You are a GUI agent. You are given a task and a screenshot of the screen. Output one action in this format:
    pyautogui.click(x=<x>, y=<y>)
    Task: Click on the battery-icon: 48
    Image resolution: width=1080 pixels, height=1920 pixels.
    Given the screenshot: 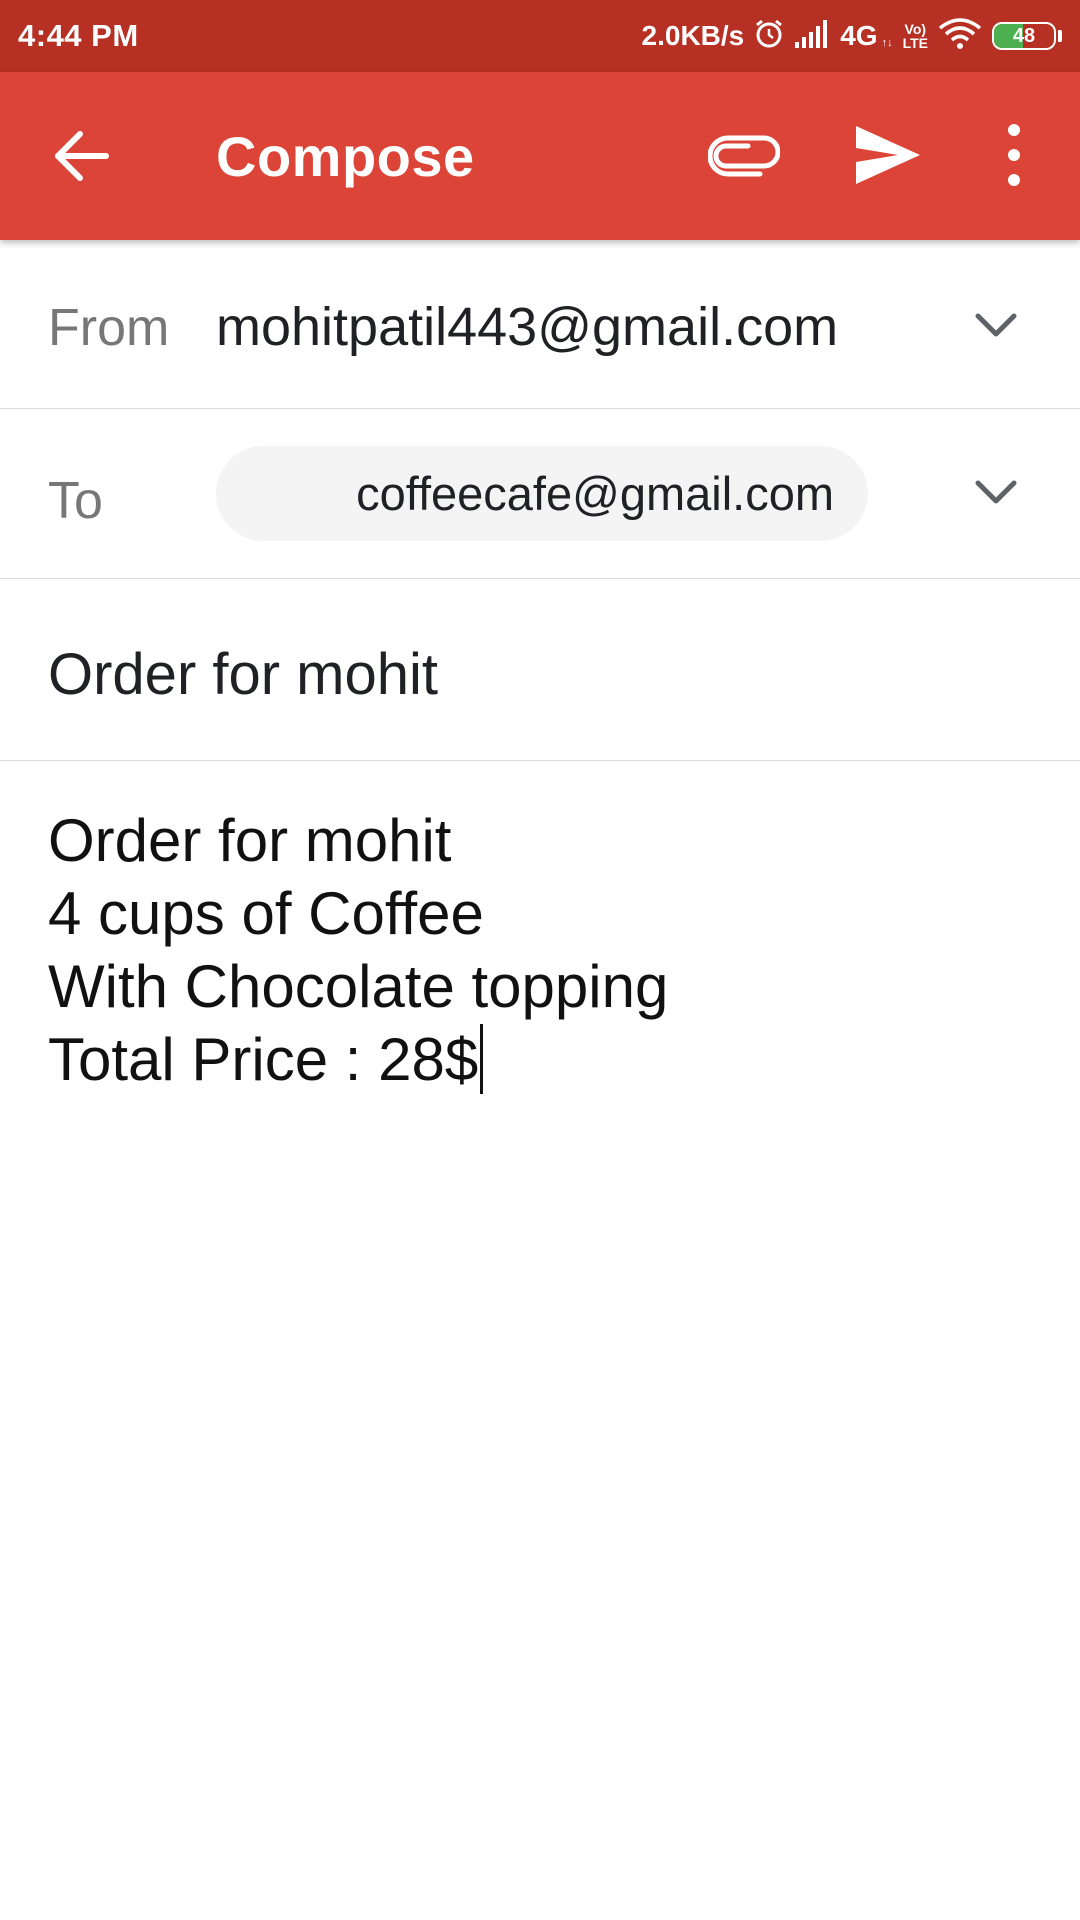 What is the action you would take?
    pyautogui.click(x=1024, y=36)
    